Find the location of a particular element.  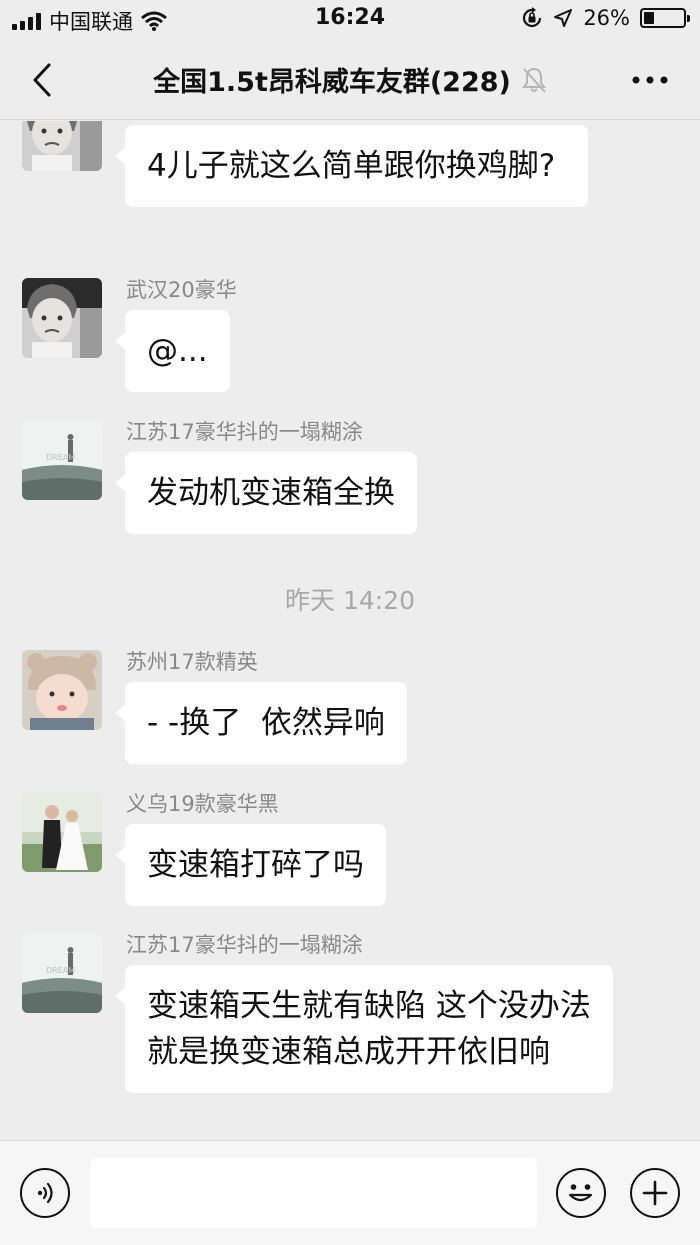

status-bar: 中国联通 16:24 26% is located at coordinates (350, 20).